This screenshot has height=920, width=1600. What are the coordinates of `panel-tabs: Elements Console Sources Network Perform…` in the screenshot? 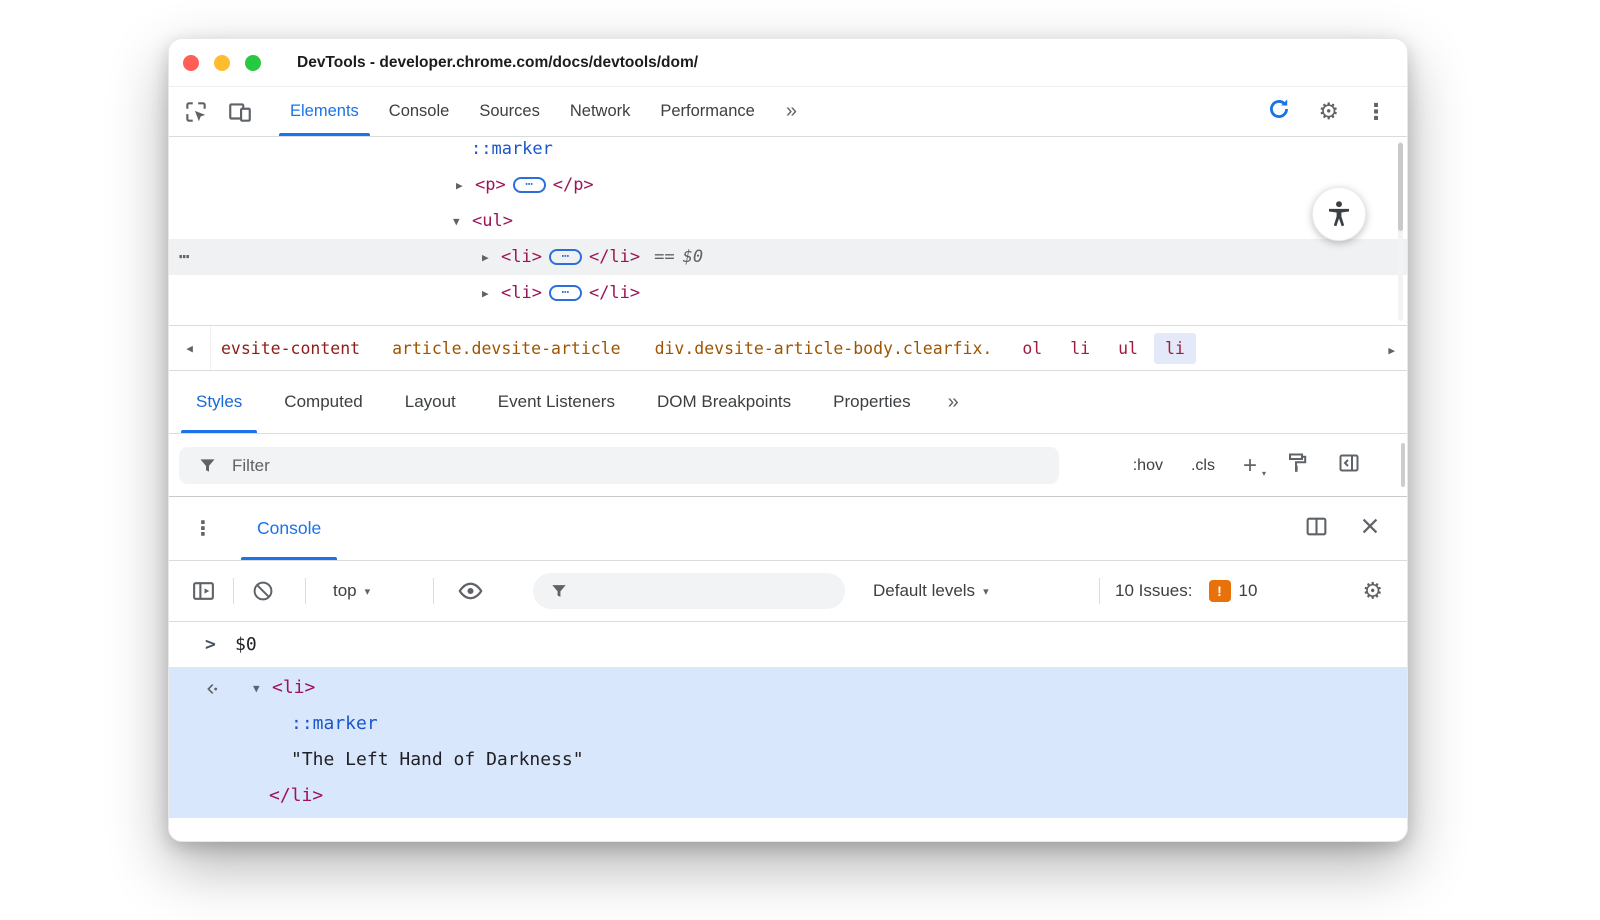 It's located at (522, 111).